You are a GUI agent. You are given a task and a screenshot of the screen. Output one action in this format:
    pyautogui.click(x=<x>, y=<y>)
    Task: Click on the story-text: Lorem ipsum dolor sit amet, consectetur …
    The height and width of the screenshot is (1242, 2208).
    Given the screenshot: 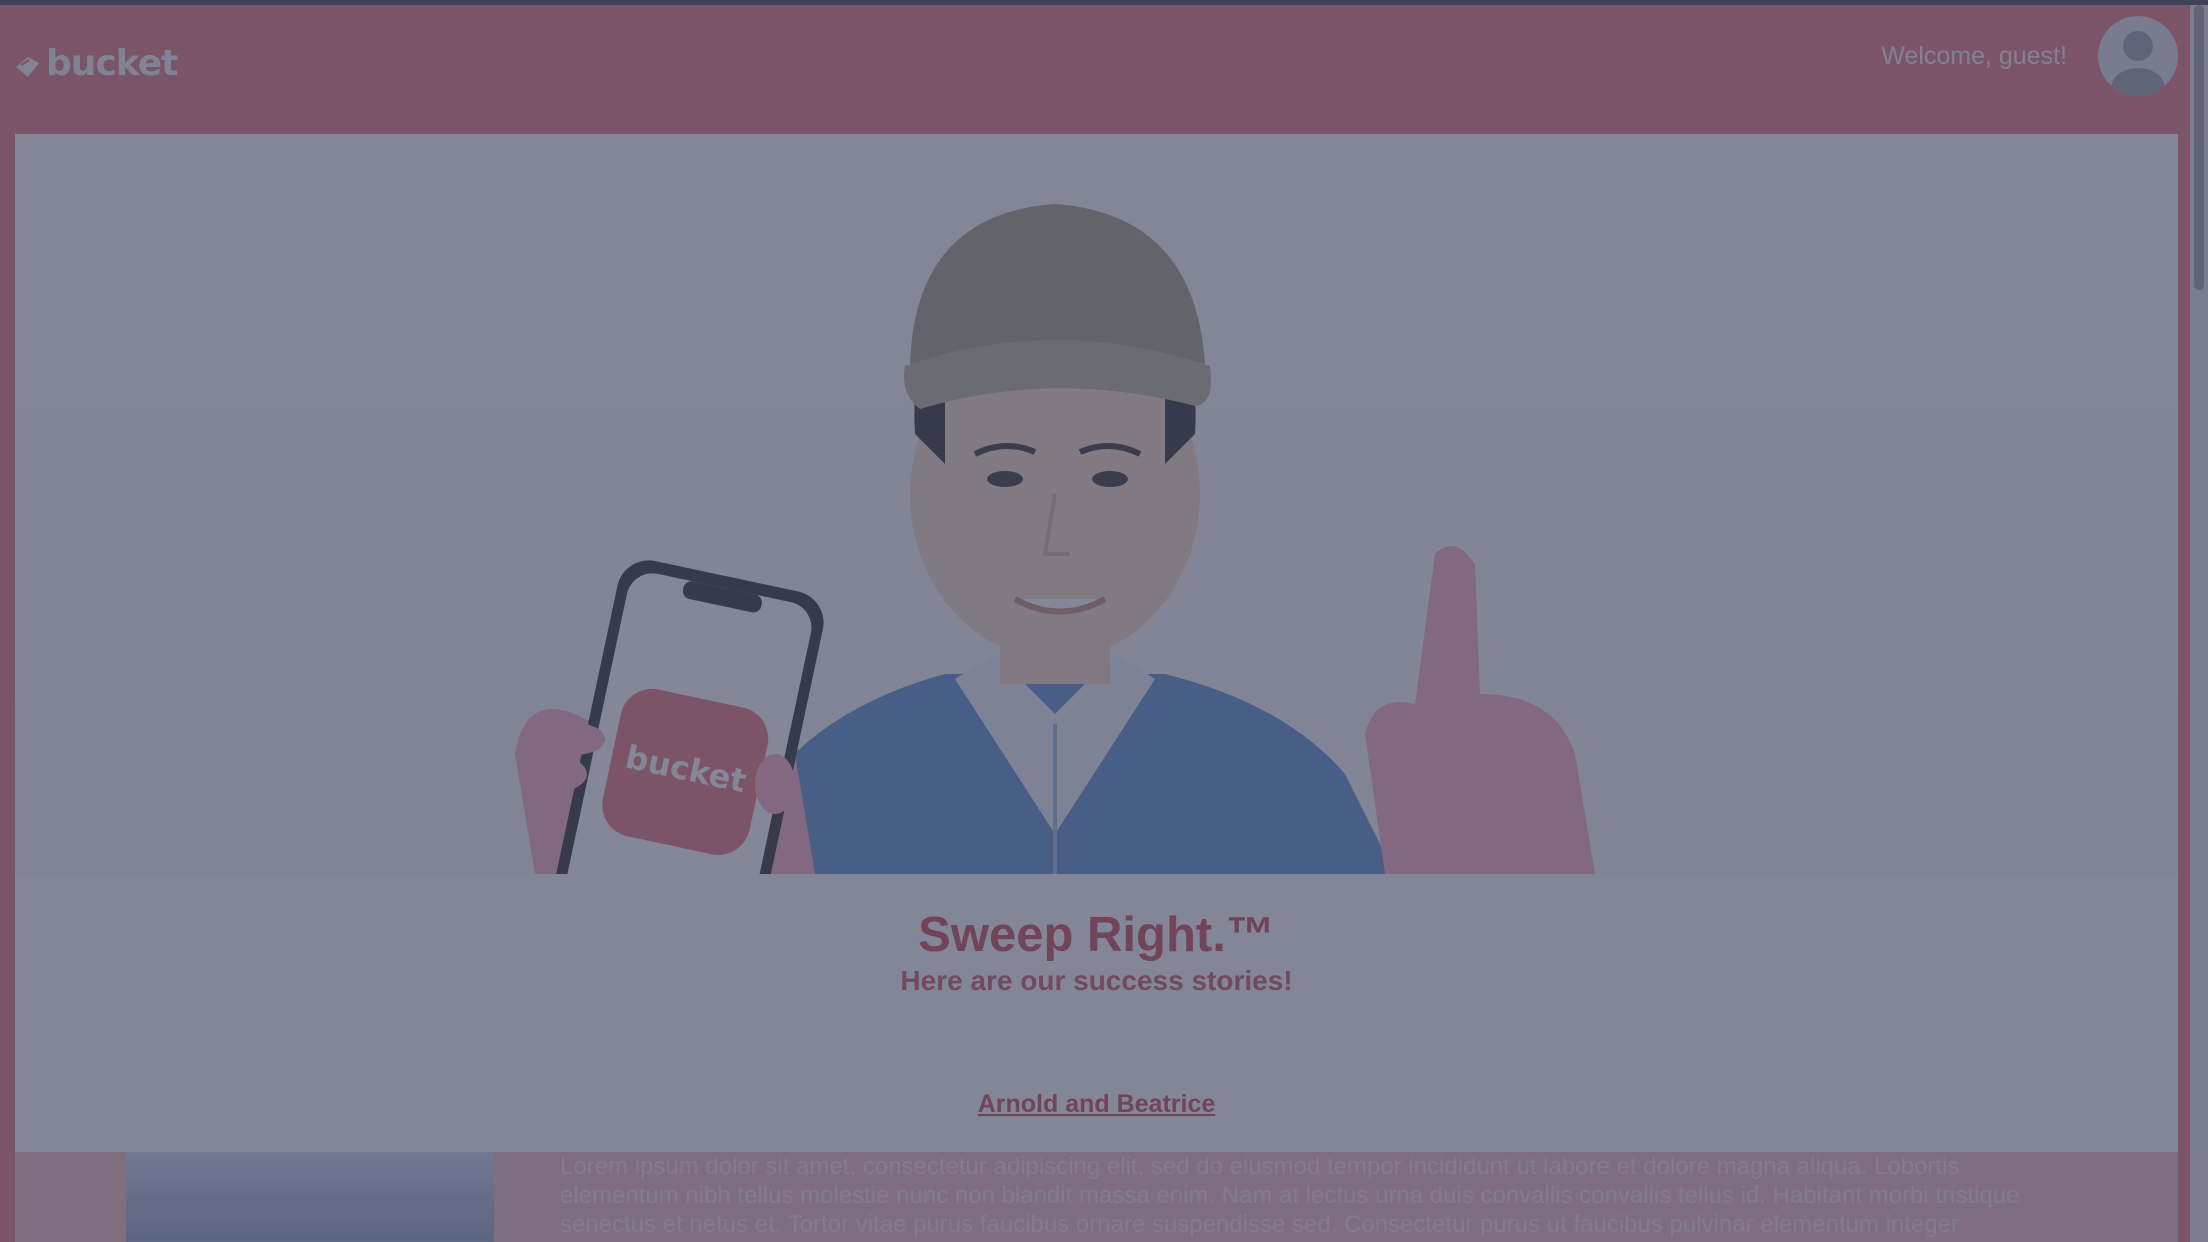 What is the action you would take?
    pyautogui.click(x=1290, y=1195)
    